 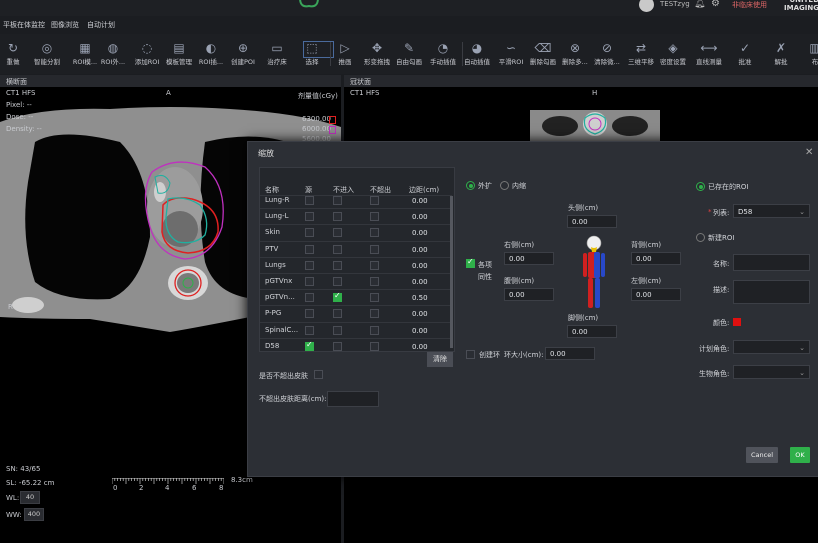 I want to click on approve-icon: ✓, so click(x=745, y=48).